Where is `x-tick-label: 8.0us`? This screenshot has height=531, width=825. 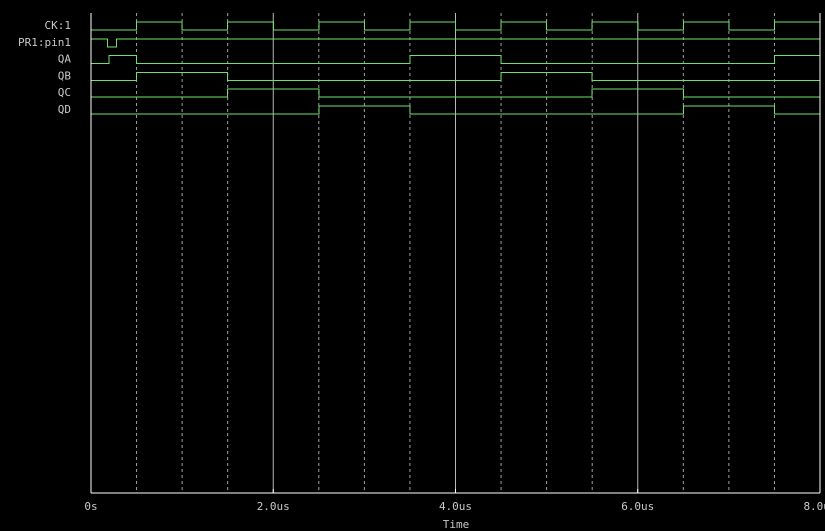 x-tick-label: 8.0us is located at coordinates (814, 506).